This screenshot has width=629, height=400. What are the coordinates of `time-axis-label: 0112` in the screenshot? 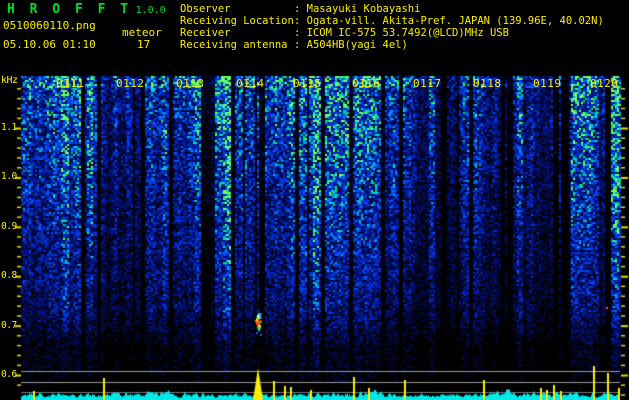 It's located at (130, 83).